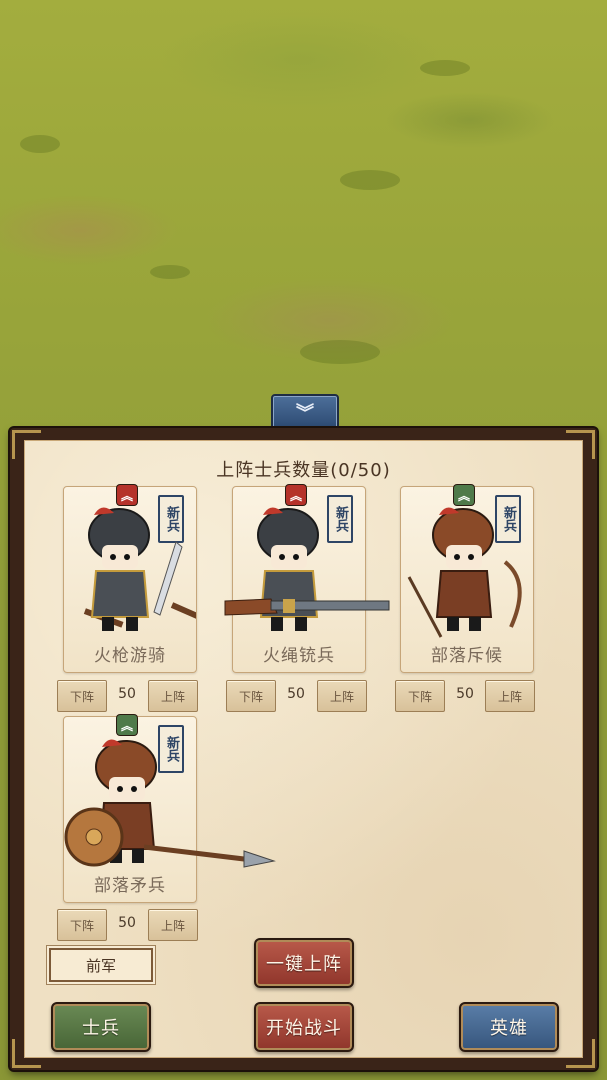  What do you see at coordinates (130, 656) in the screenshot?
I see `unit-name: 火枪游骑` at bounding box center [130, 656].